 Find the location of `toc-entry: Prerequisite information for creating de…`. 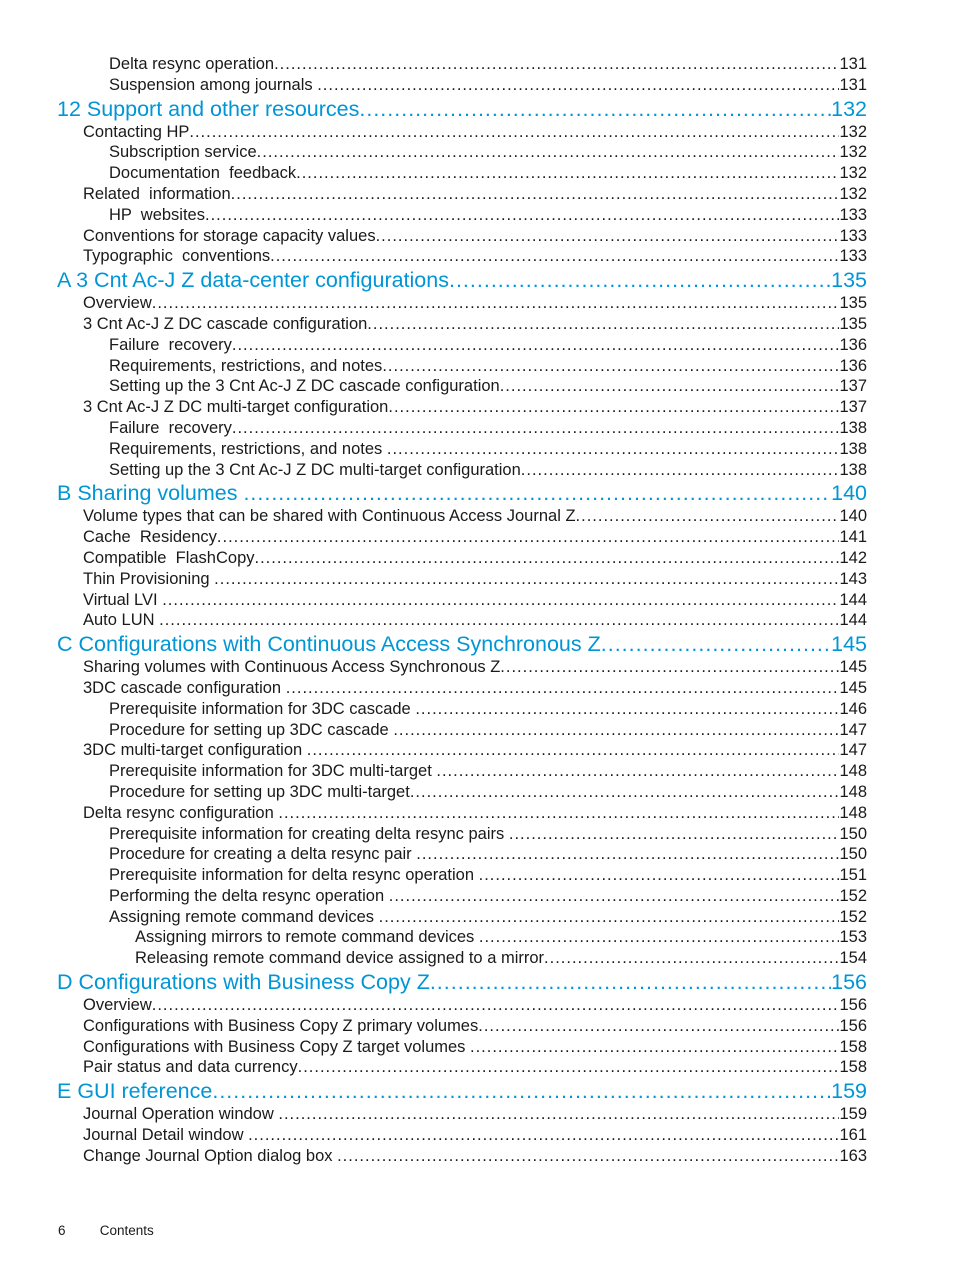

toc-entry: Prerequisite information for creating de… is located at coordinates (477, 834).